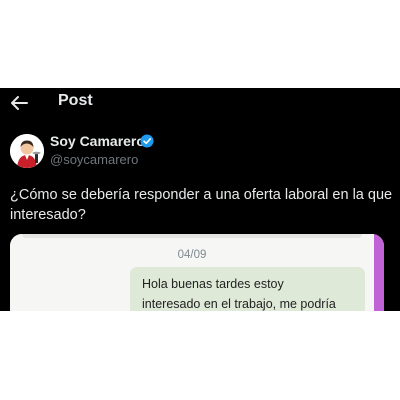  I want to click on back-button, so click(19, 103).